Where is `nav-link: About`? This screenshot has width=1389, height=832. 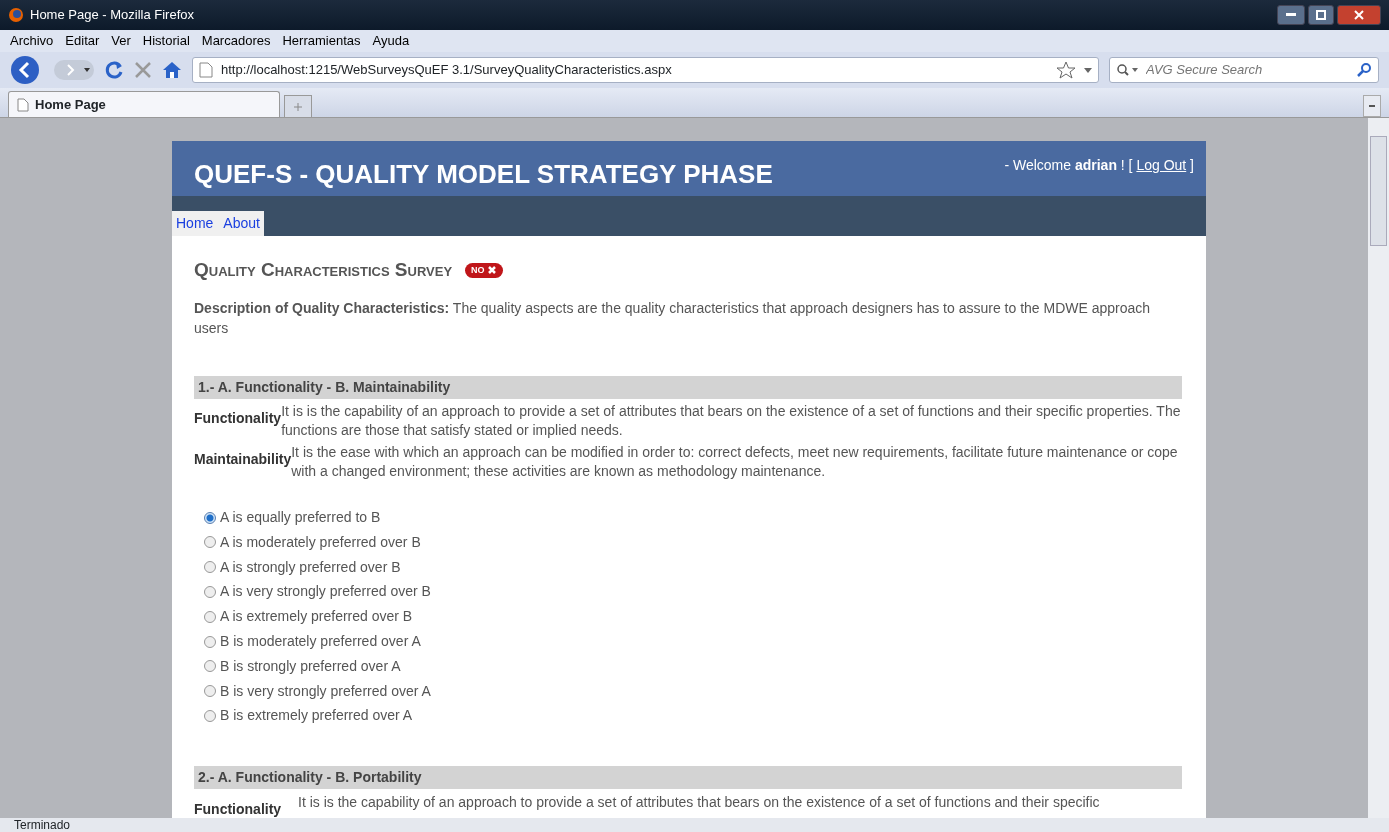
nav-link: About is located at coordinates (241, 223).